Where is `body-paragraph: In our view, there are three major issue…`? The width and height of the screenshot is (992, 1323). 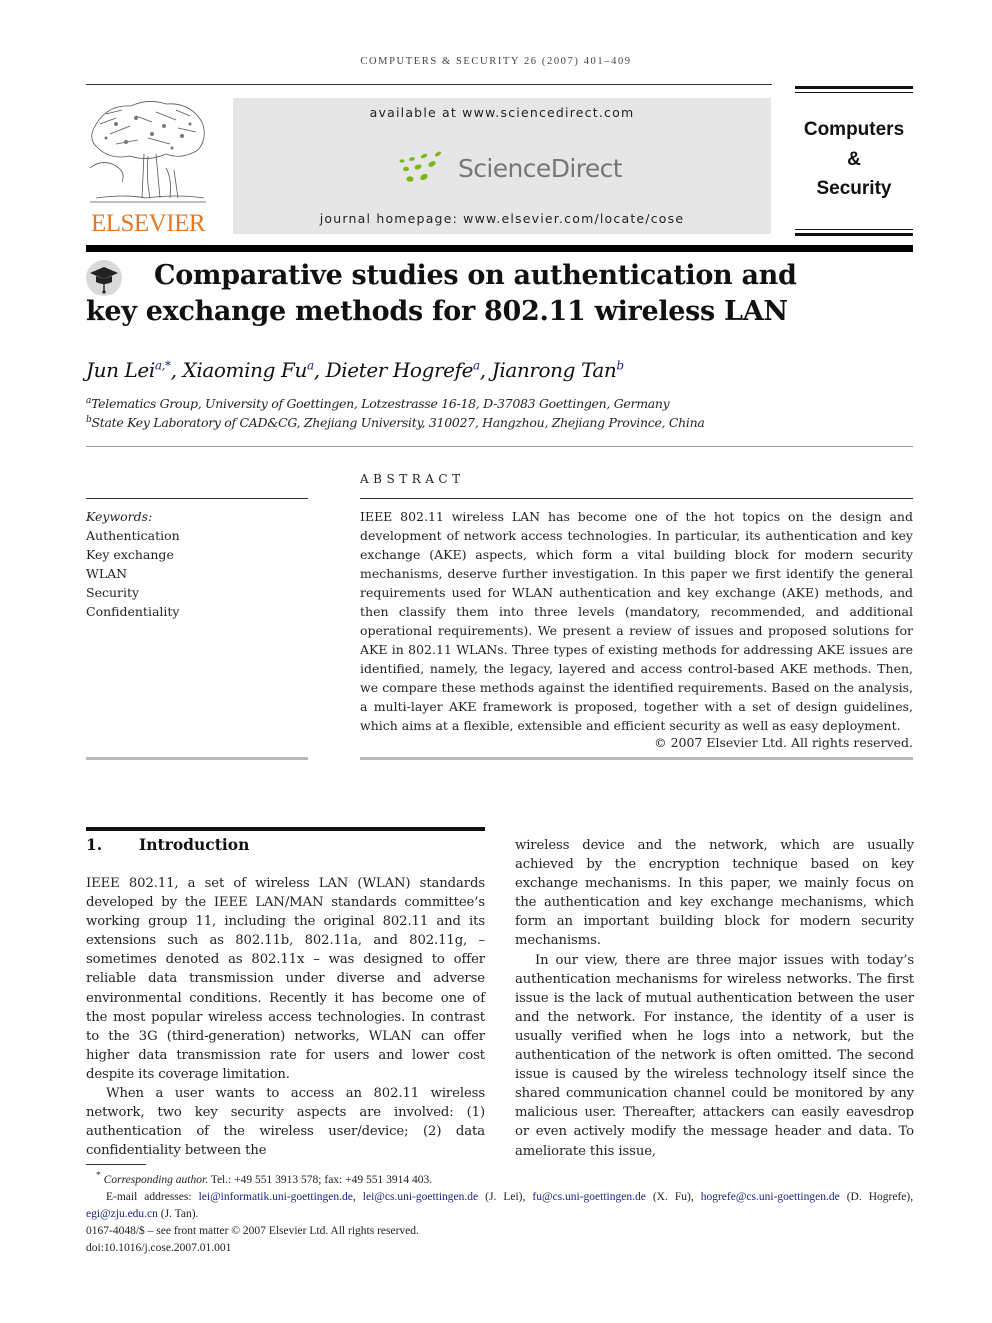
body-paragraph: In our view, there are three major issue… is located at coordinates (714, 1055).